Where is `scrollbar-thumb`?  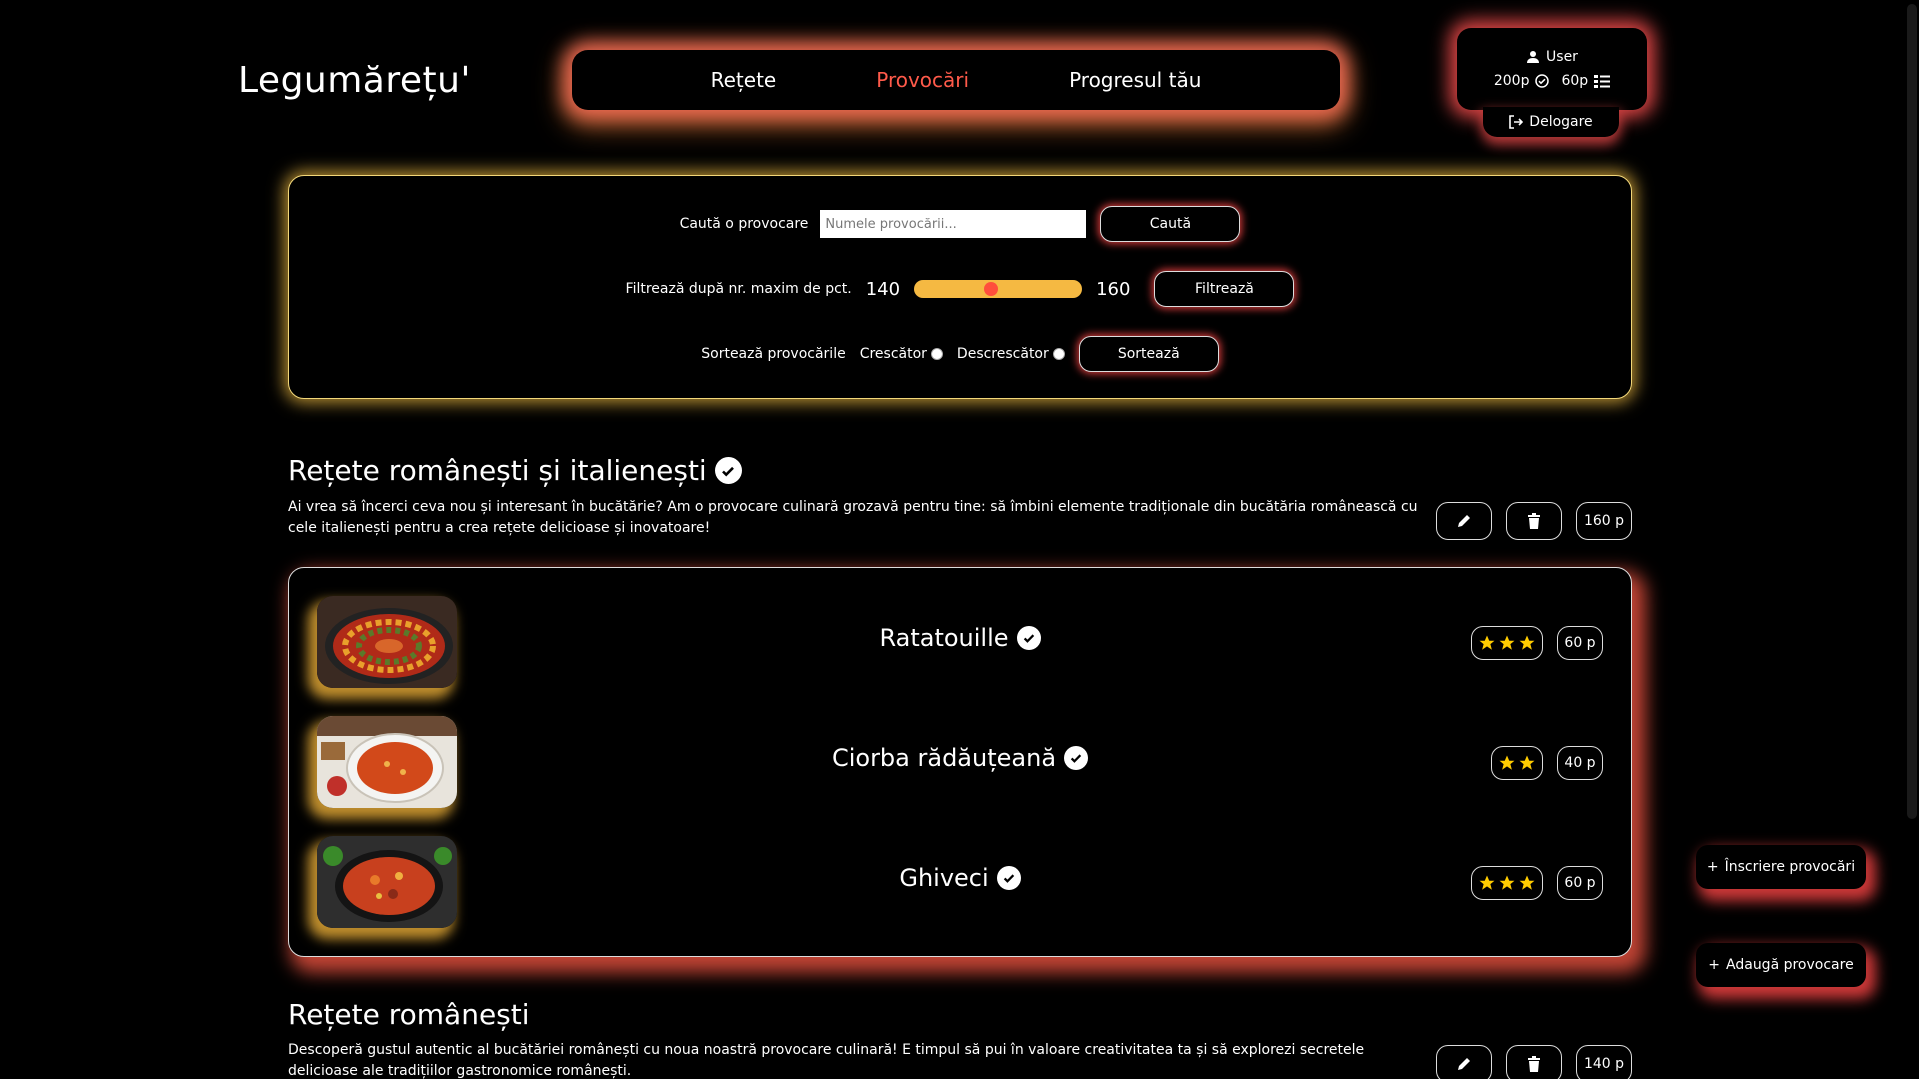 scrollbar-thumb is located at coordinates (1912, 411).